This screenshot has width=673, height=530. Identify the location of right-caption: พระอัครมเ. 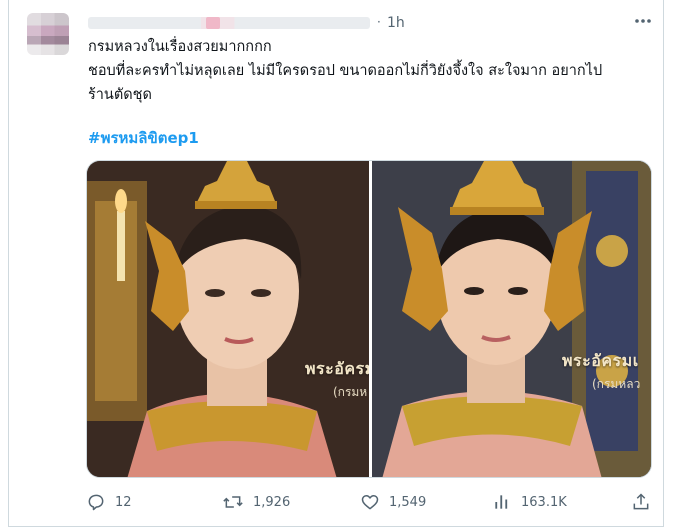
(600, 360).